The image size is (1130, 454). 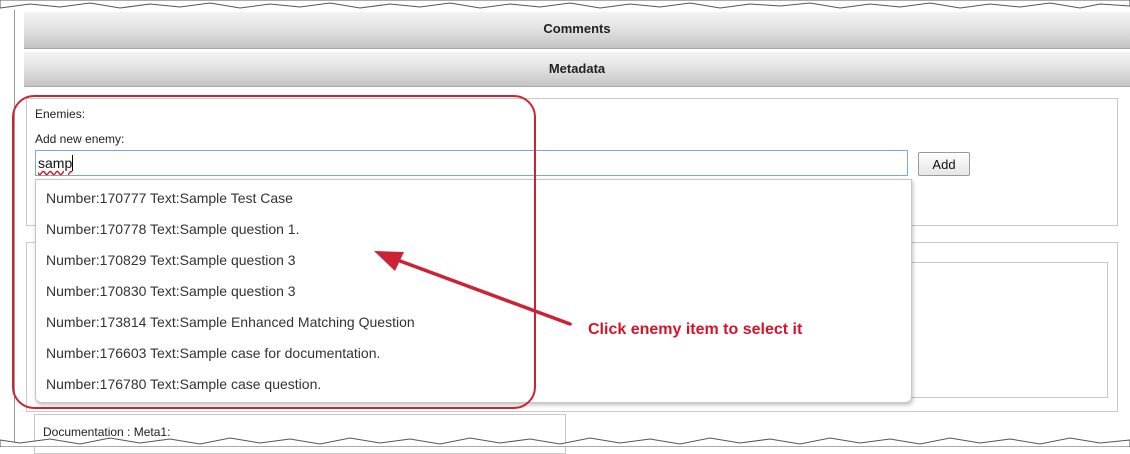 I want to click on annotation-callout-text: Click enemy item to select it, so click(x=695, y=329).